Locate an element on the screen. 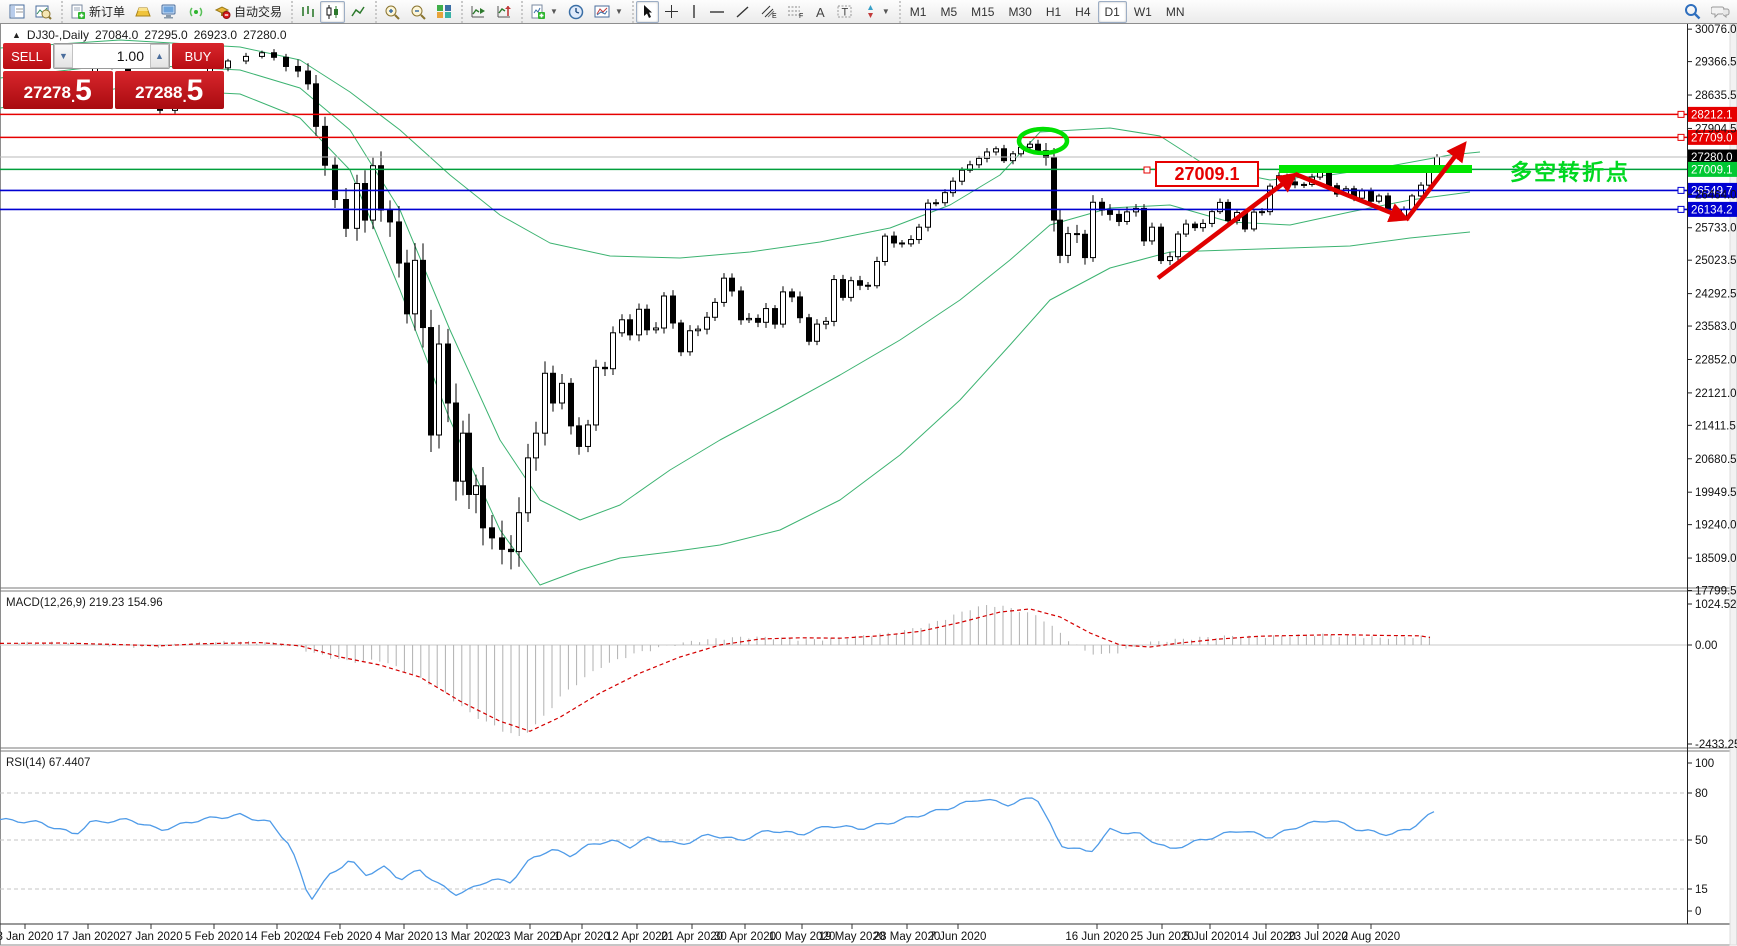 Image resolution: width=1737 pixels, height=946 pixels. text-tool: A is located at coordinates (820, 12).